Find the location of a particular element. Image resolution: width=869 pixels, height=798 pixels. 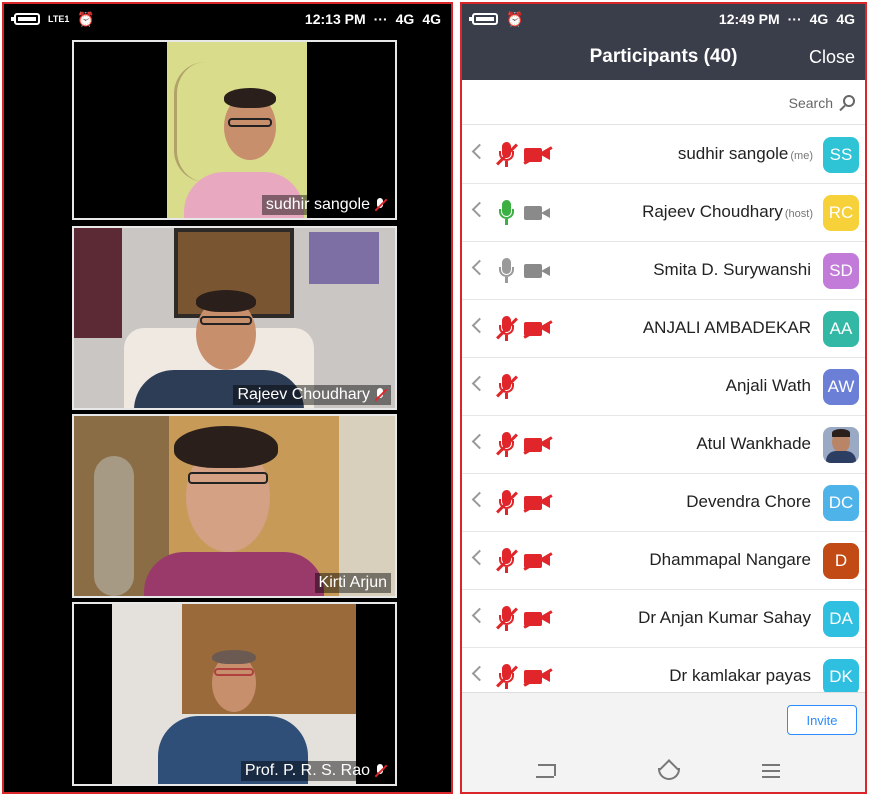

participant-avatar: DK is located at coordinates (841, 675).